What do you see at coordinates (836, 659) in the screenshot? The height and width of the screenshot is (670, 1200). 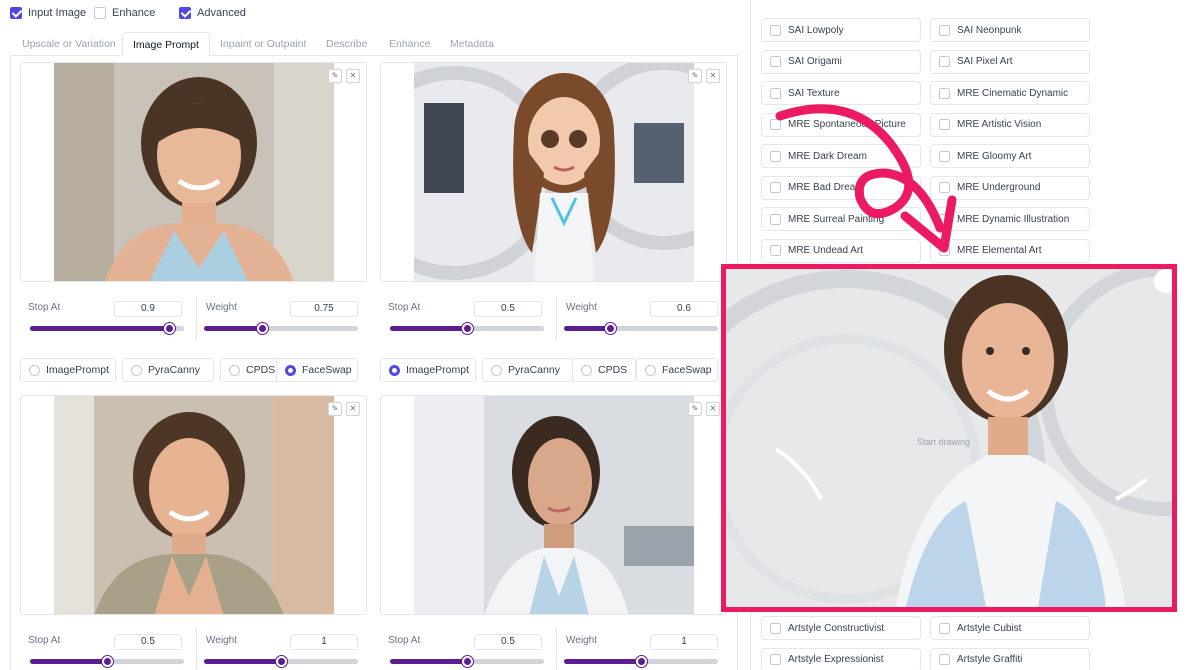 I see `style-option-label: Artstyle Expressionist` at bounding box center [836, 659].